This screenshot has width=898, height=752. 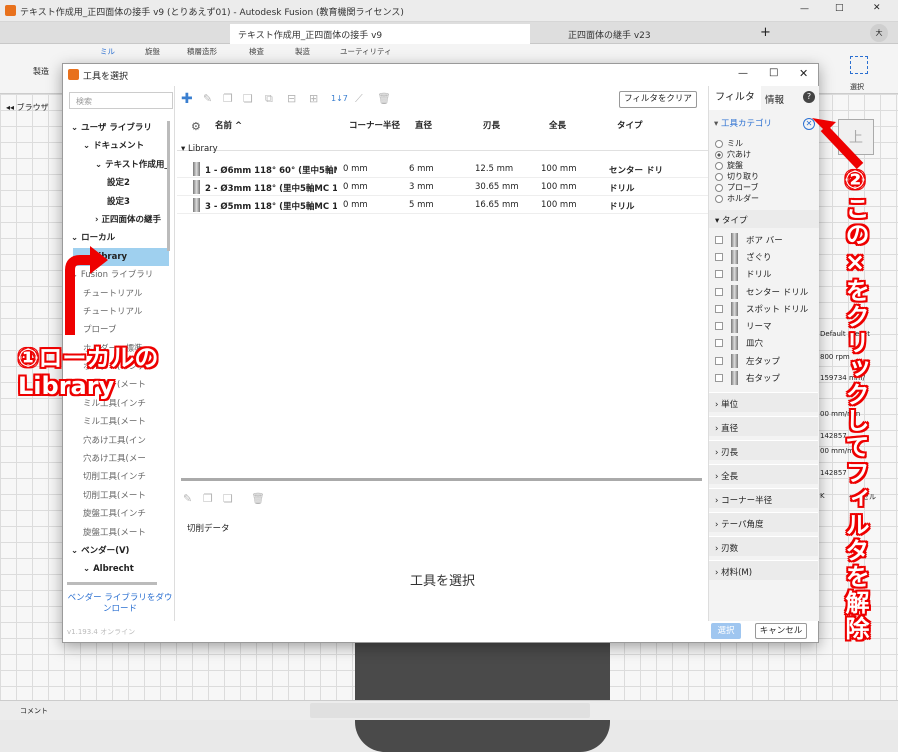 I want to click on filter-section: › 直径, so click(x=763, y=426).